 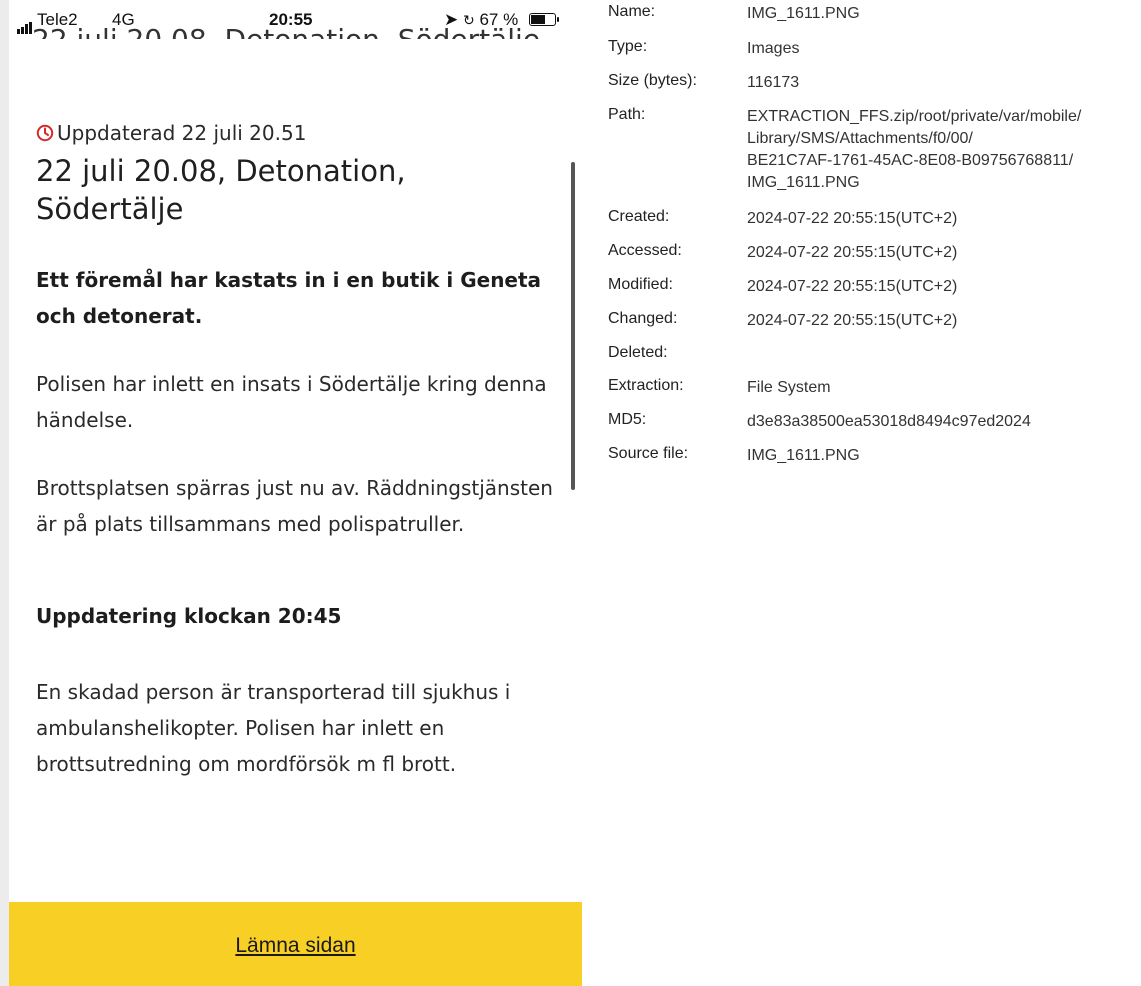 What do you see at coordinates (45, 135) in the screenshot?
I see `clock-icon` at bounding box center [45, 135].